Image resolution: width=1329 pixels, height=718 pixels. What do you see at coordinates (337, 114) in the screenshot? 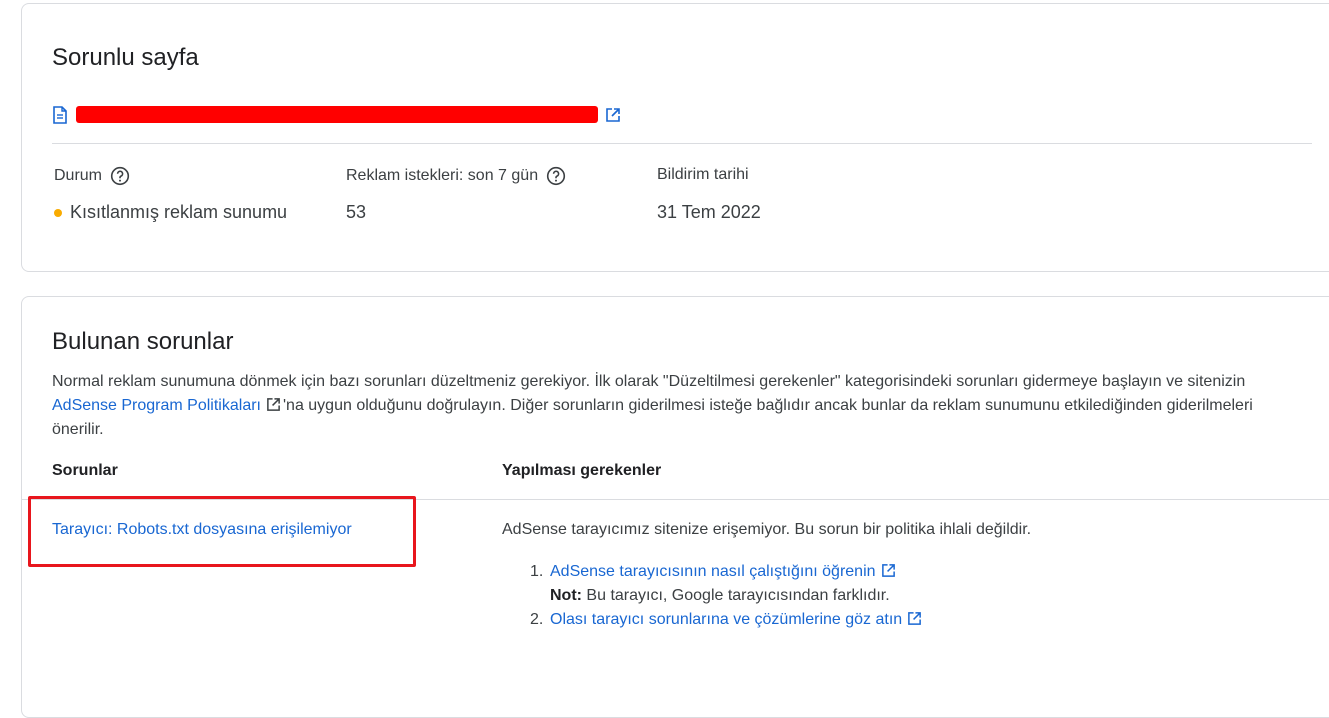
I see `redacted-page-url` at bounding box center [337, 114].